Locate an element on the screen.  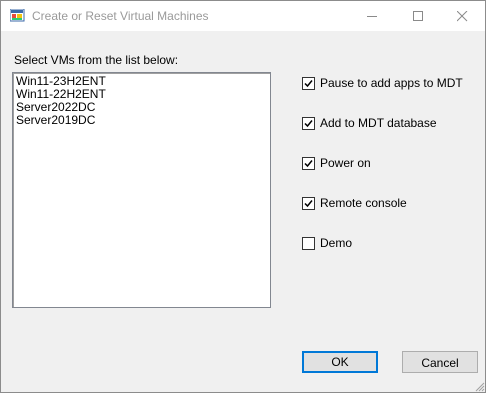
window-title: Create or Reset Virtual Machines is located at coordinates (120, 16).